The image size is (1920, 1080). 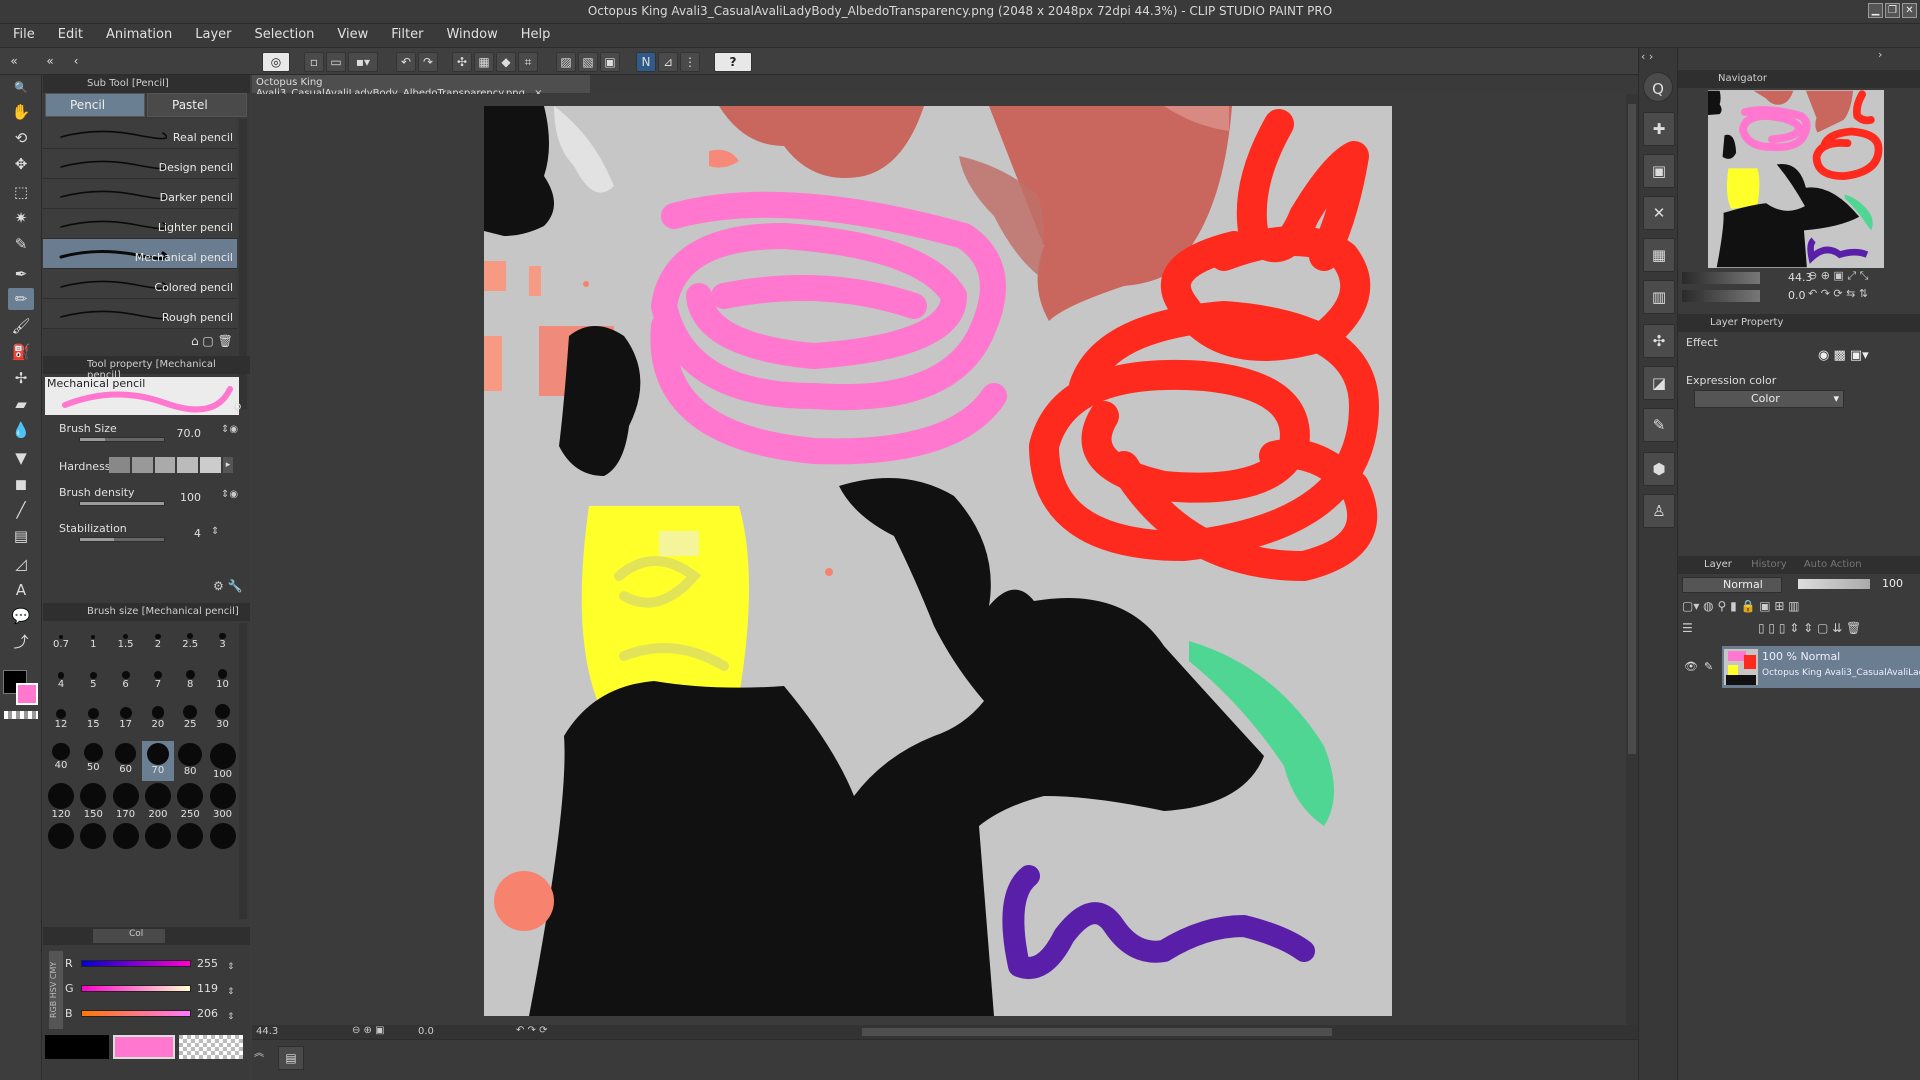 What do you see at coordinates (27, 694) in the screenshot?
I see `sub-color-swatch` at bounding box center [27, 694].